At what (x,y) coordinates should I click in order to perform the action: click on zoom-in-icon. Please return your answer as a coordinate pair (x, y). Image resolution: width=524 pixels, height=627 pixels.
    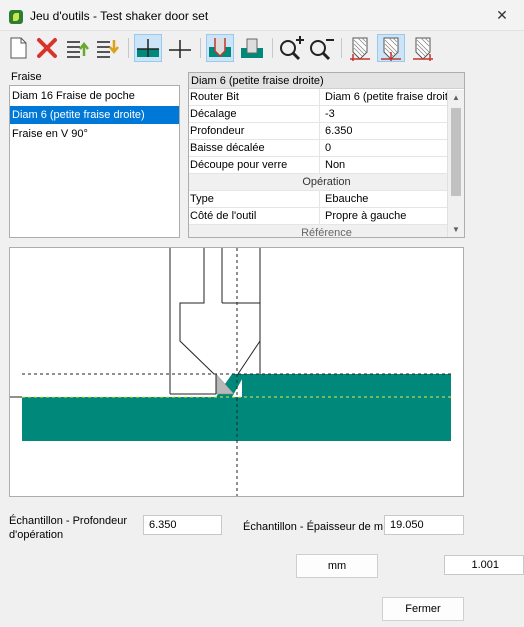
    Looking at the image, I should click on (291, 48).